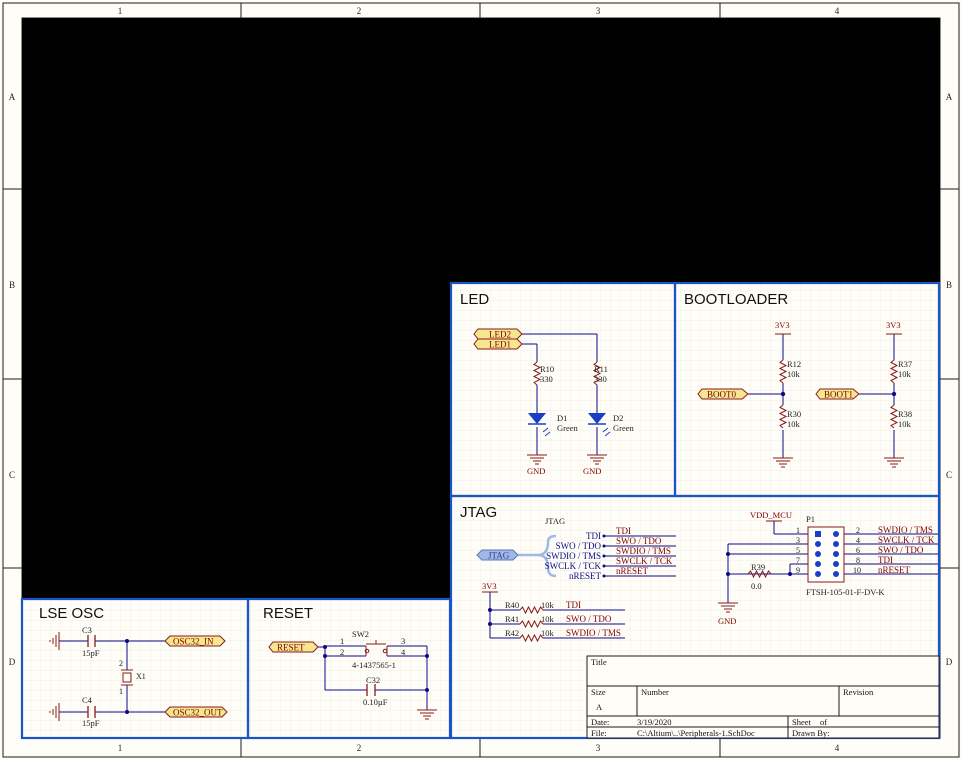 Image resolution: width=962 pixels, height=760 pixels. What do you see at coordinates (91, 653) in the screenshot?
I see `c3-value: 15pF` at bounding box center [91, 653].